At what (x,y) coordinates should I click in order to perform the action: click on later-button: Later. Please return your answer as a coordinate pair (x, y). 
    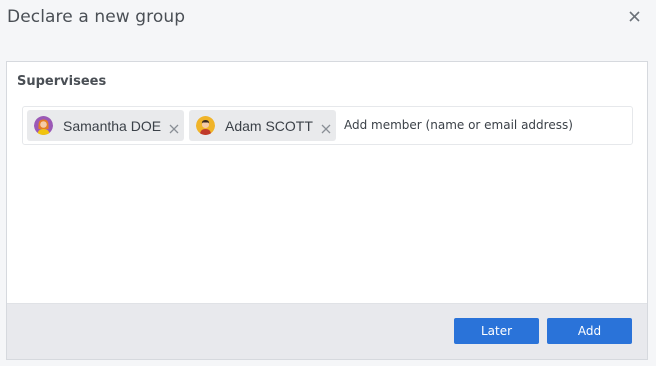
    Looking at the image, I should click on (496, 331).